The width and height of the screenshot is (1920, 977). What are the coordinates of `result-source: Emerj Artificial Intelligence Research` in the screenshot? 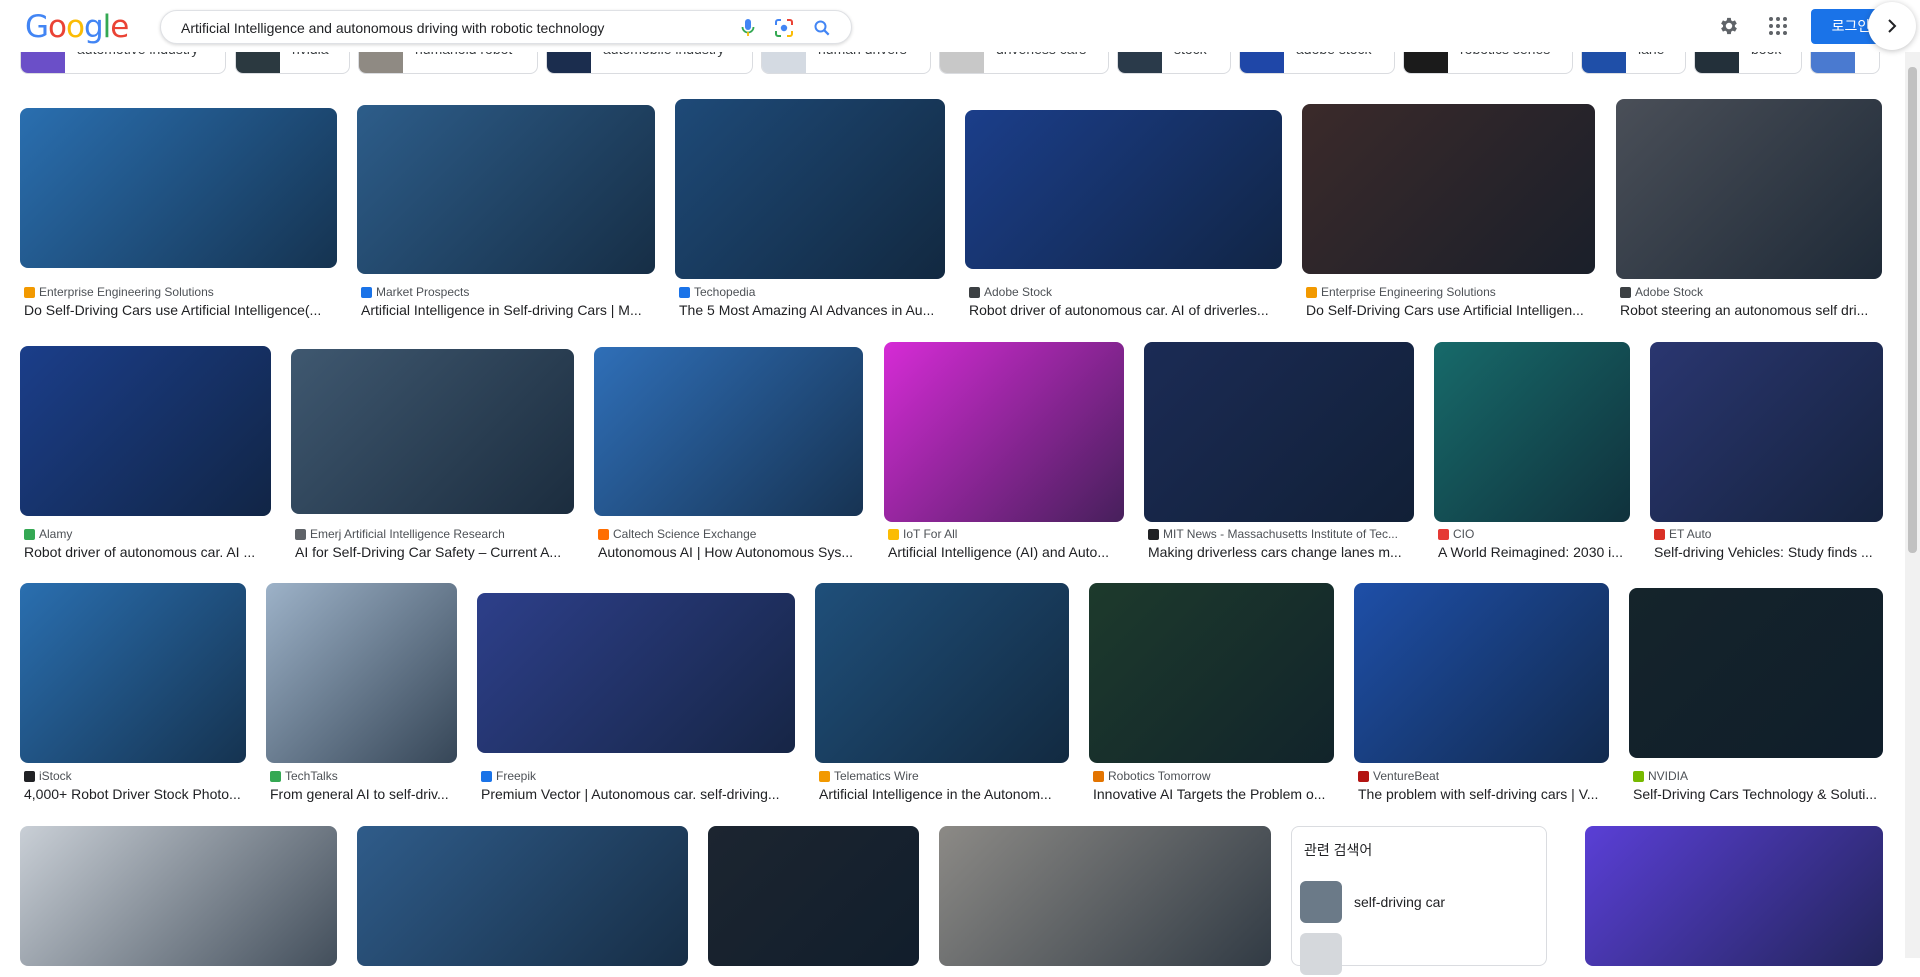 It's located at (435, 534).